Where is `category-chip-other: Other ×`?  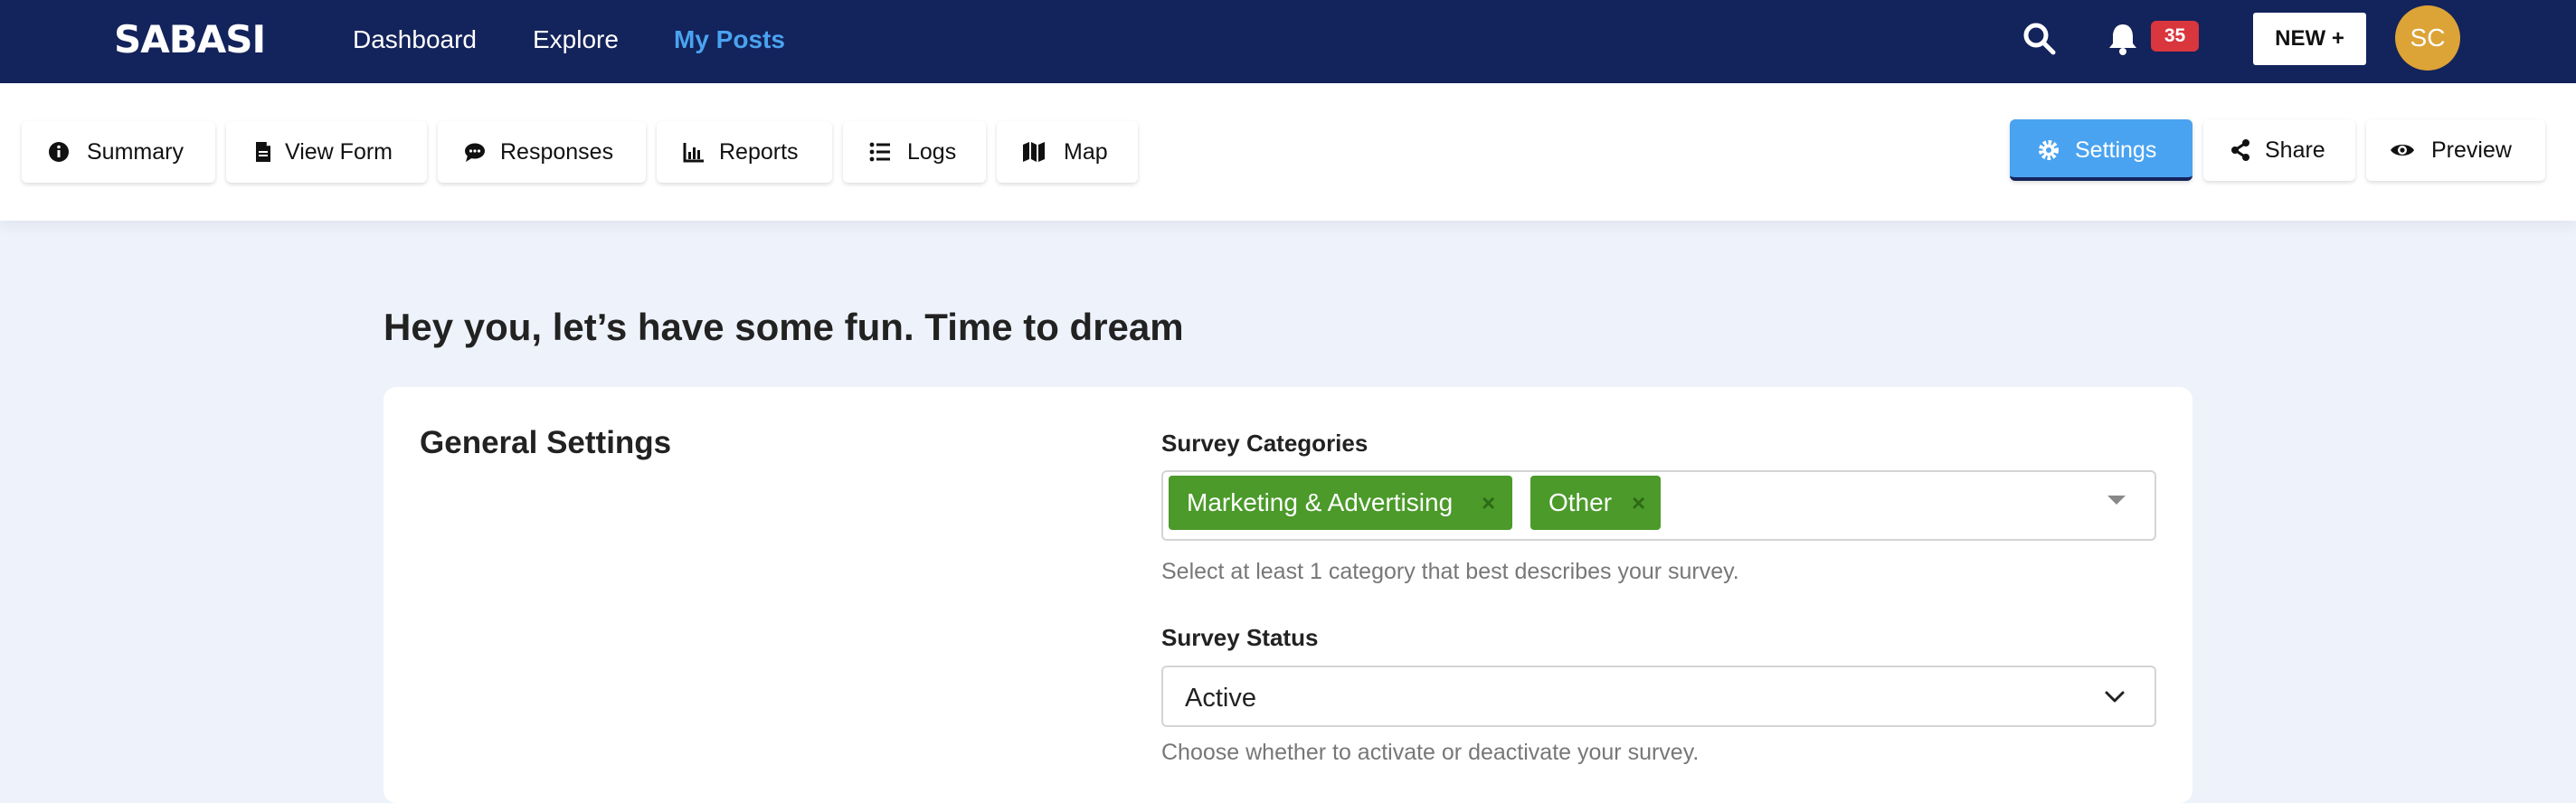 category-chip-other: Other × is located at coordinates (1596, 503).